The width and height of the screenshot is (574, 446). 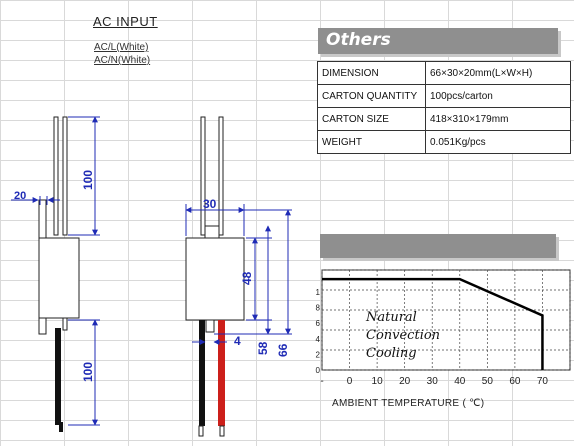 I want to click on x-tick-label: 40, so click(x=460, y=381).